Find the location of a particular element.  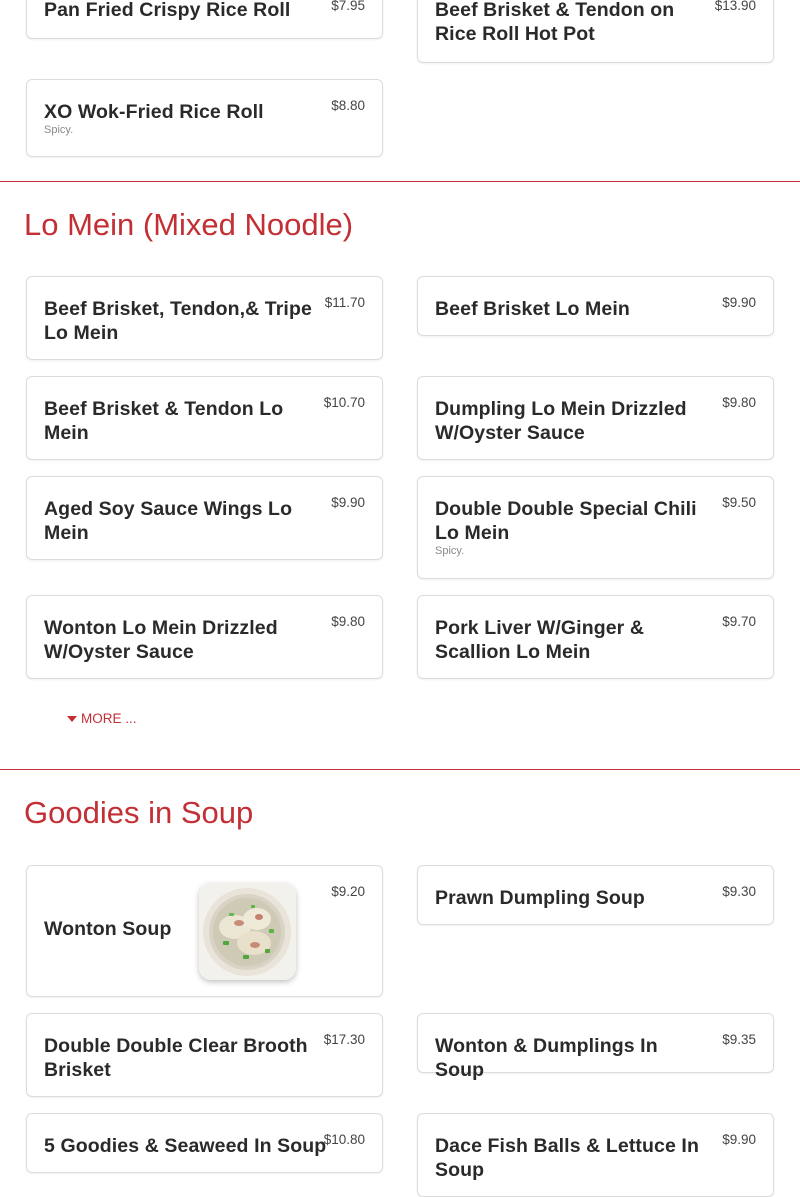

caret-down-icon is located at coordinates (72, 718).